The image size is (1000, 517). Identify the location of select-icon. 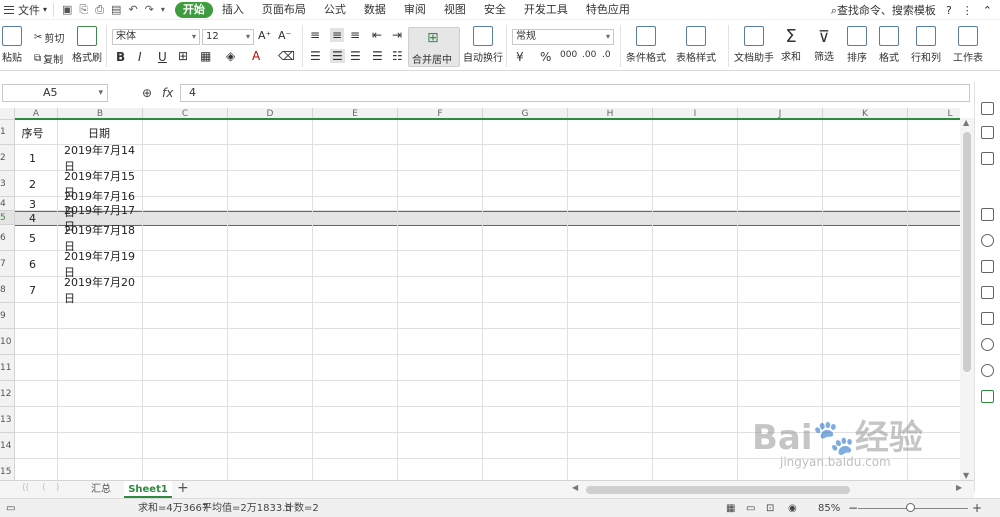
(987, 108).